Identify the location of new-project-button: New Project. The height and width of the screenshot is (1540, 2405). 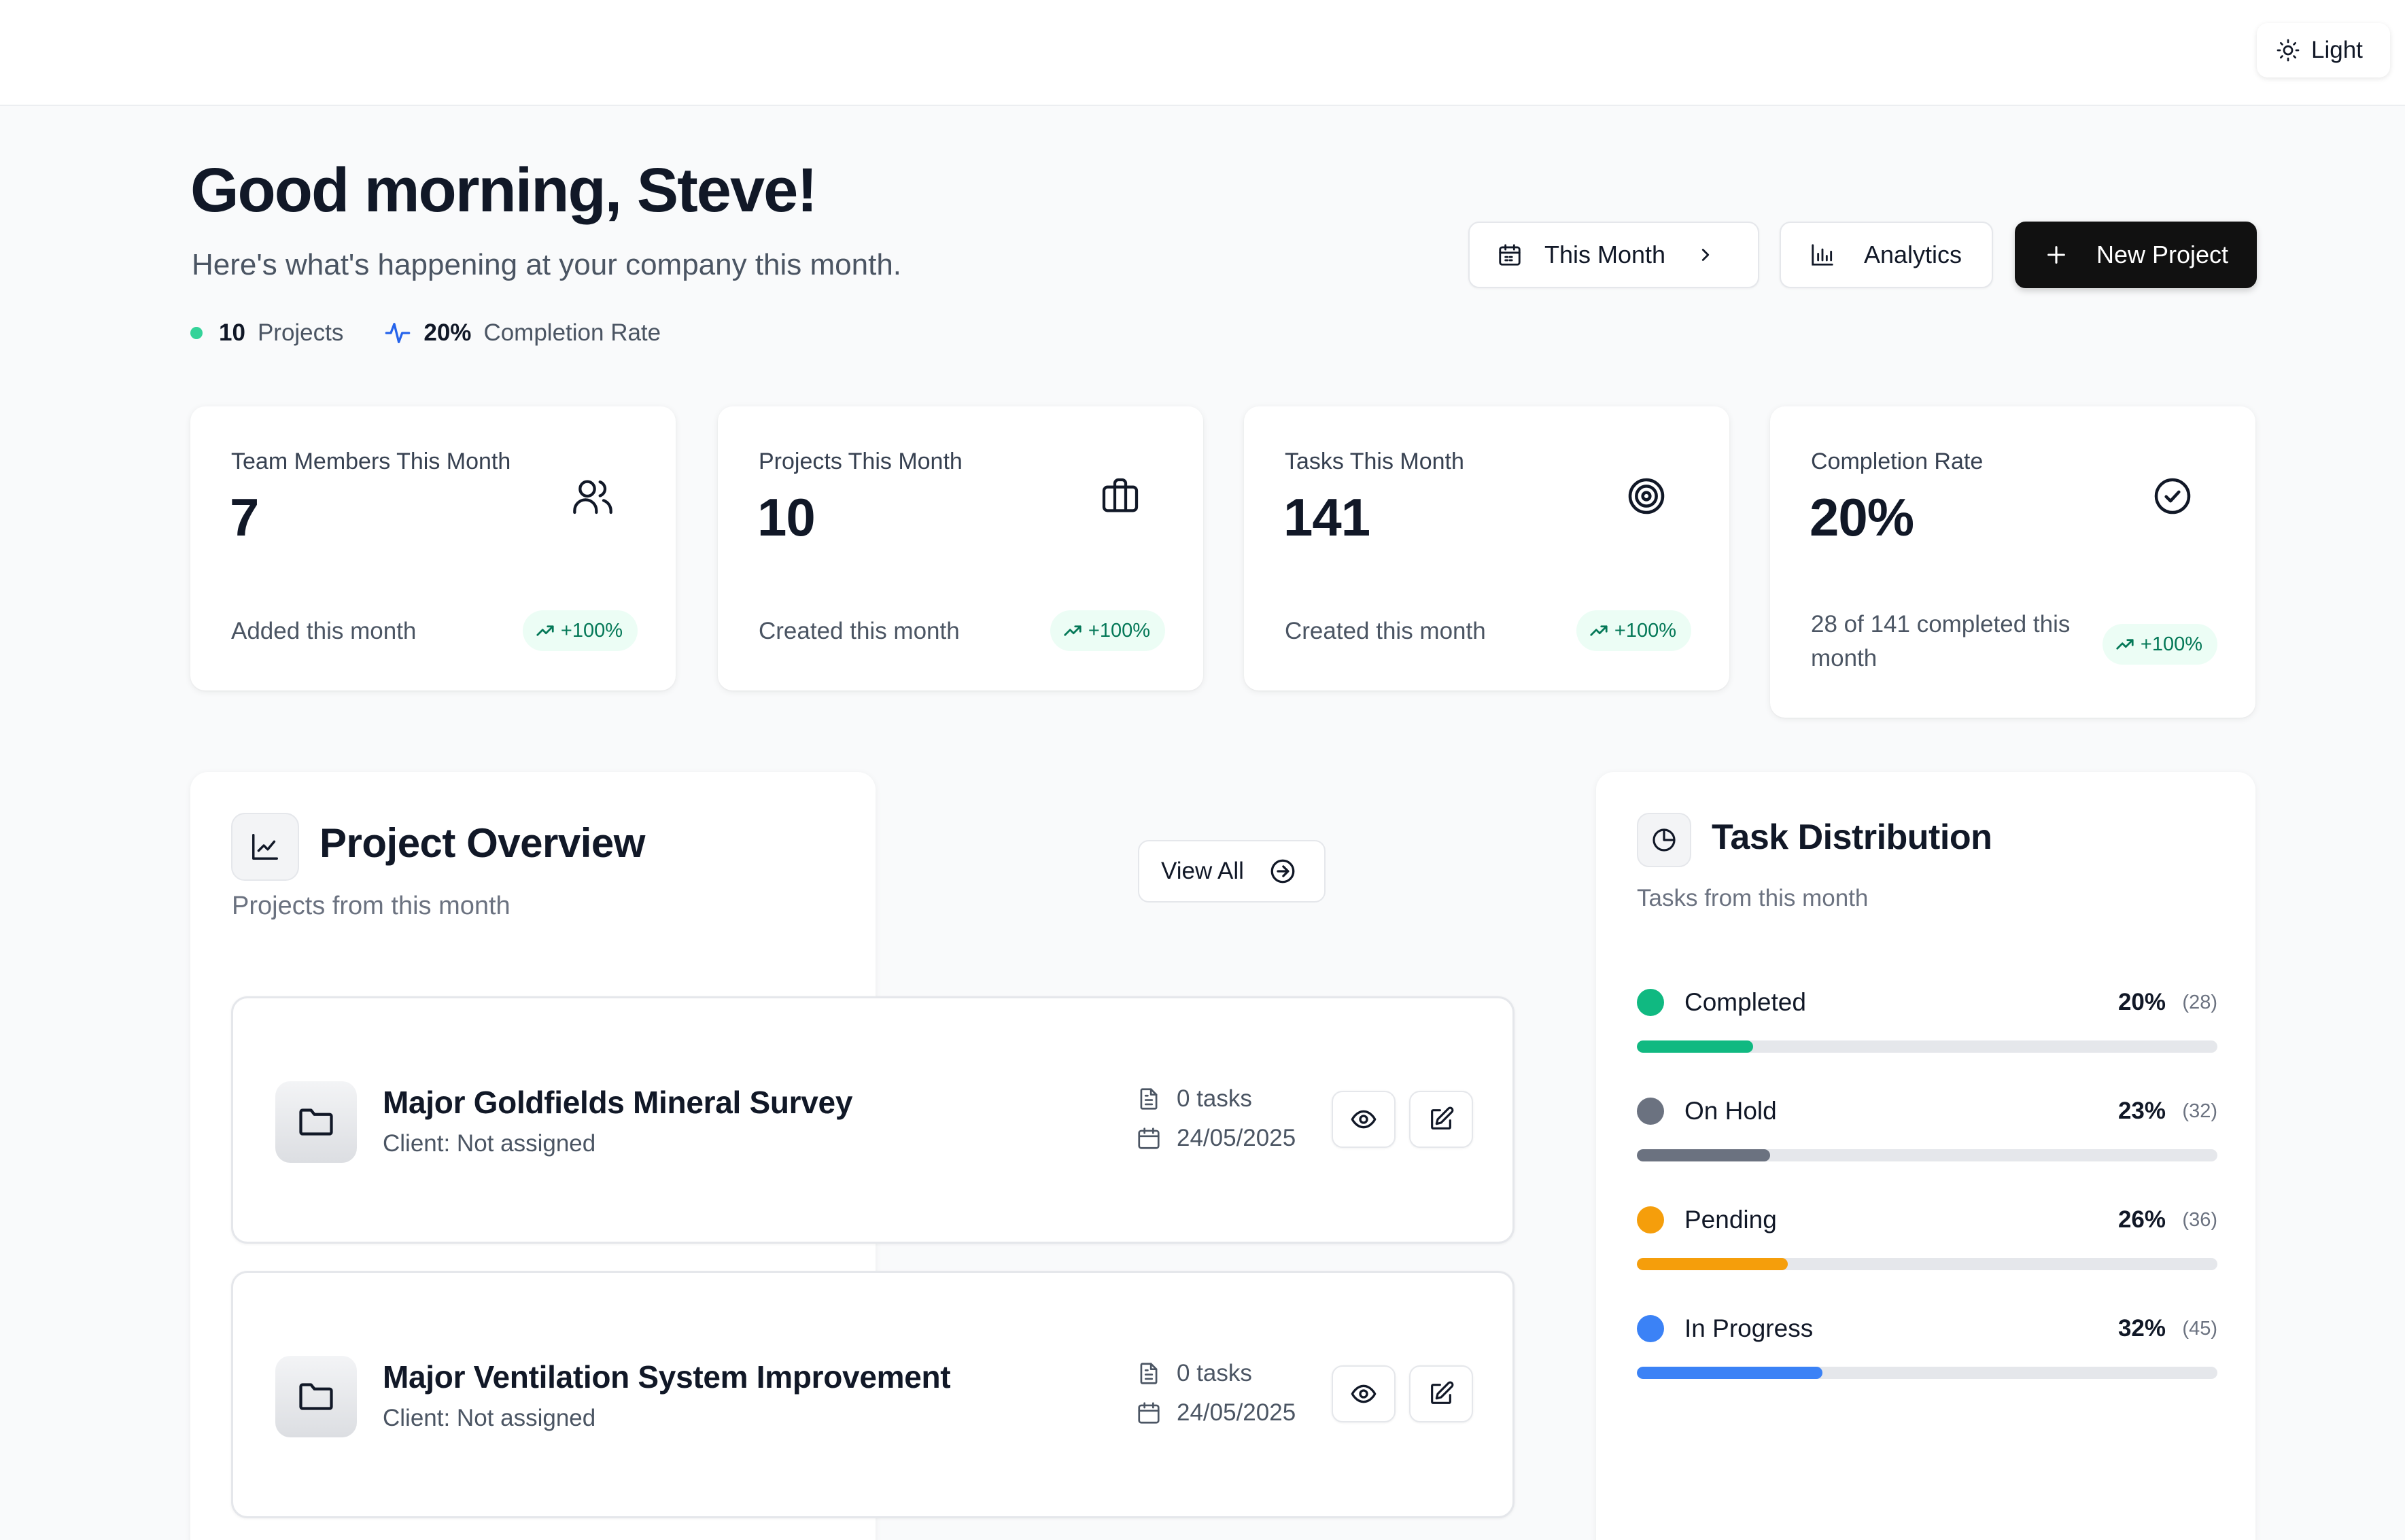
(2136, 255).